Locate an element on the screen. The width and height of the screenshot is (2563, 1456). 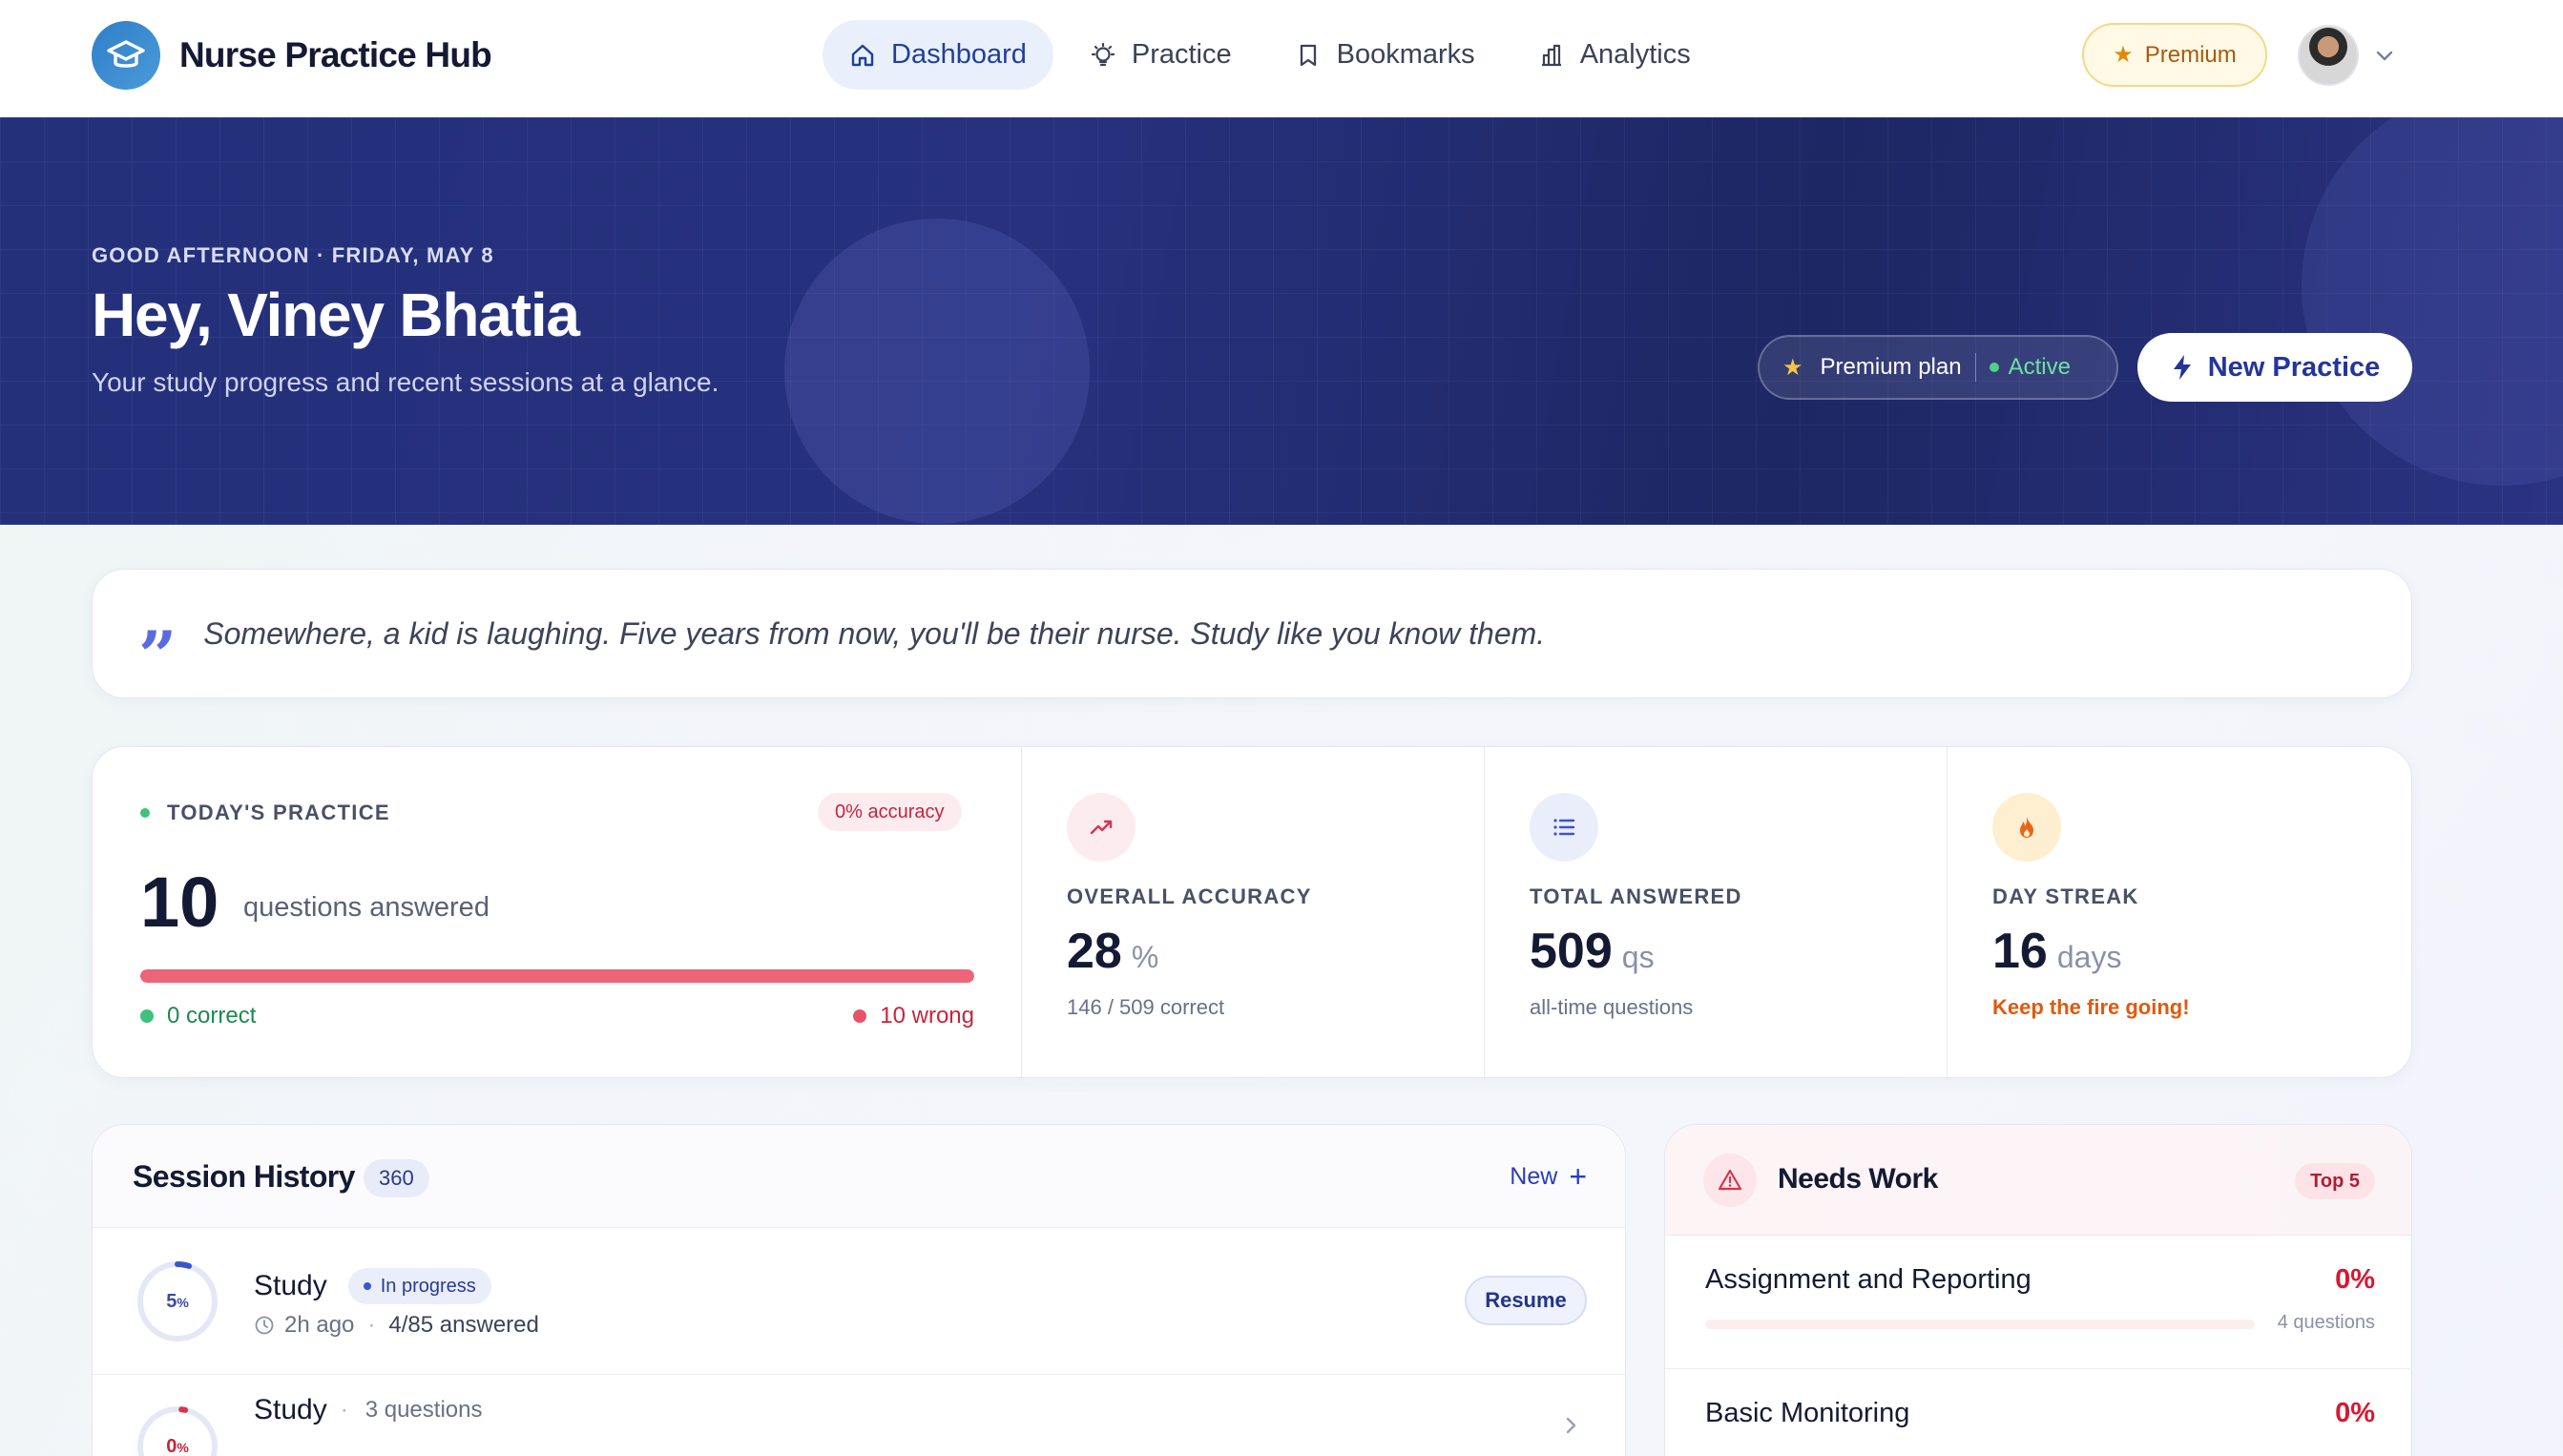
bulb-icon is located at coordinates (1103, 54).